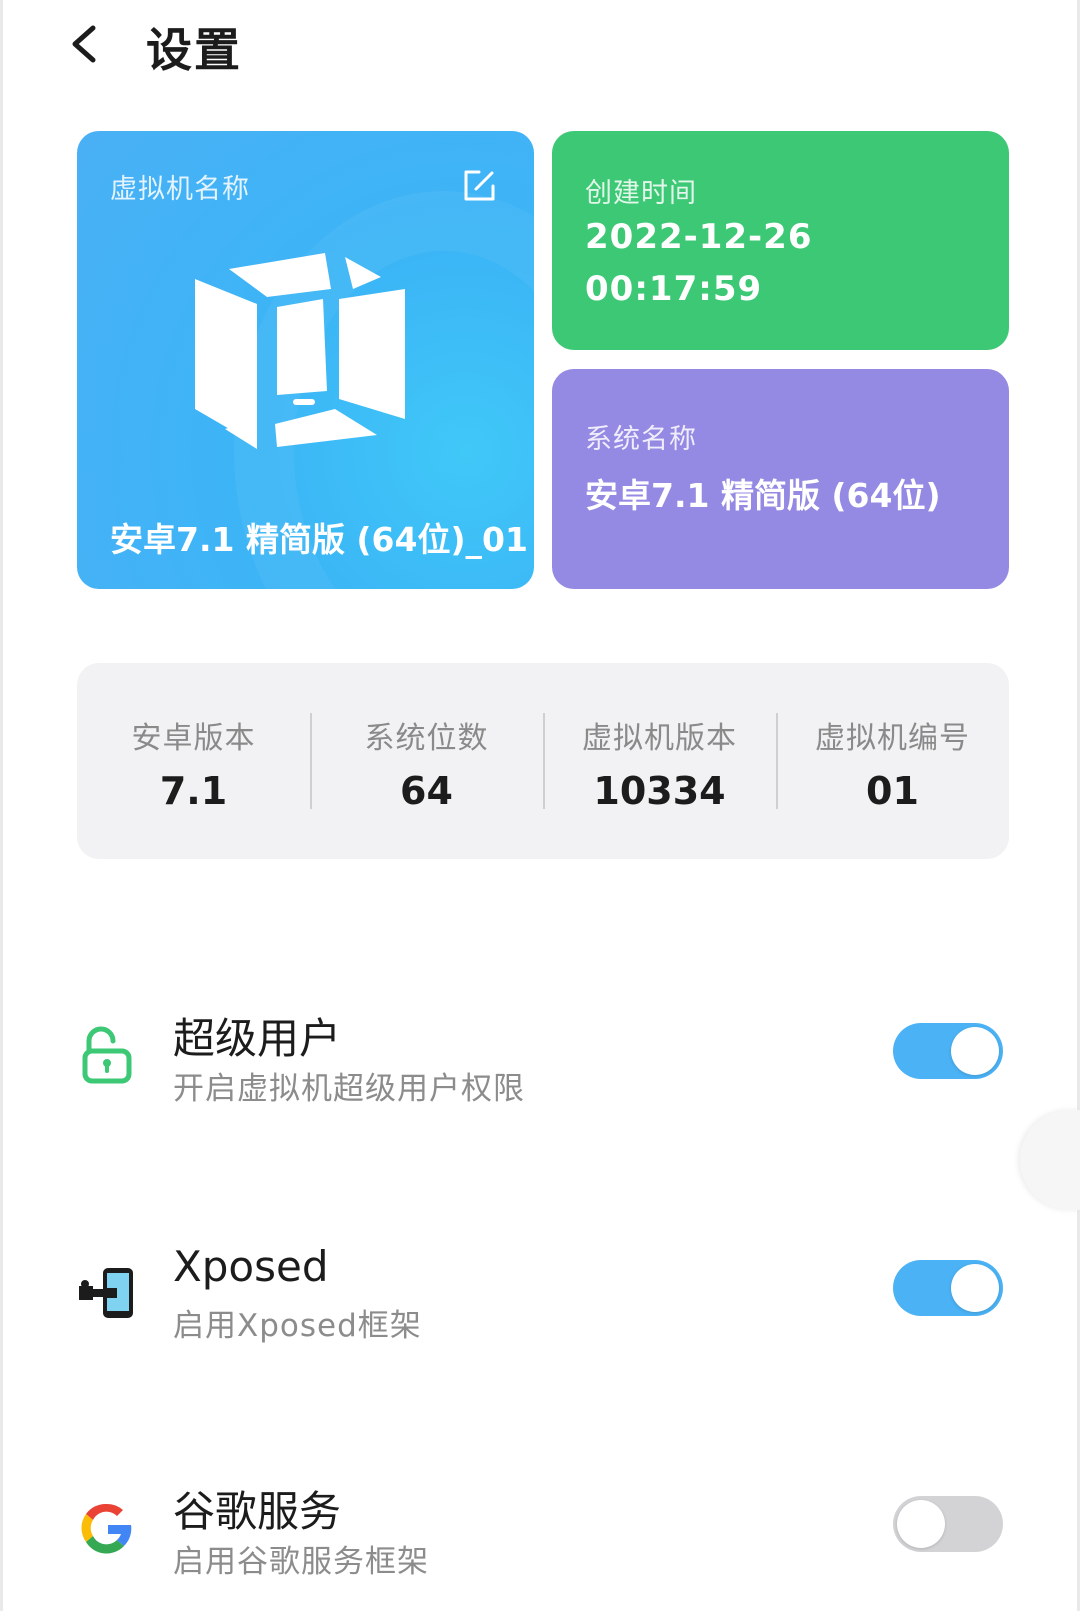 The width and height of the screenshot is (1080, 1611). What do you see at coordinates (426, 738) in the screenshot?
I see `stat-label: 系统位数` at bounding box center [426, 738].